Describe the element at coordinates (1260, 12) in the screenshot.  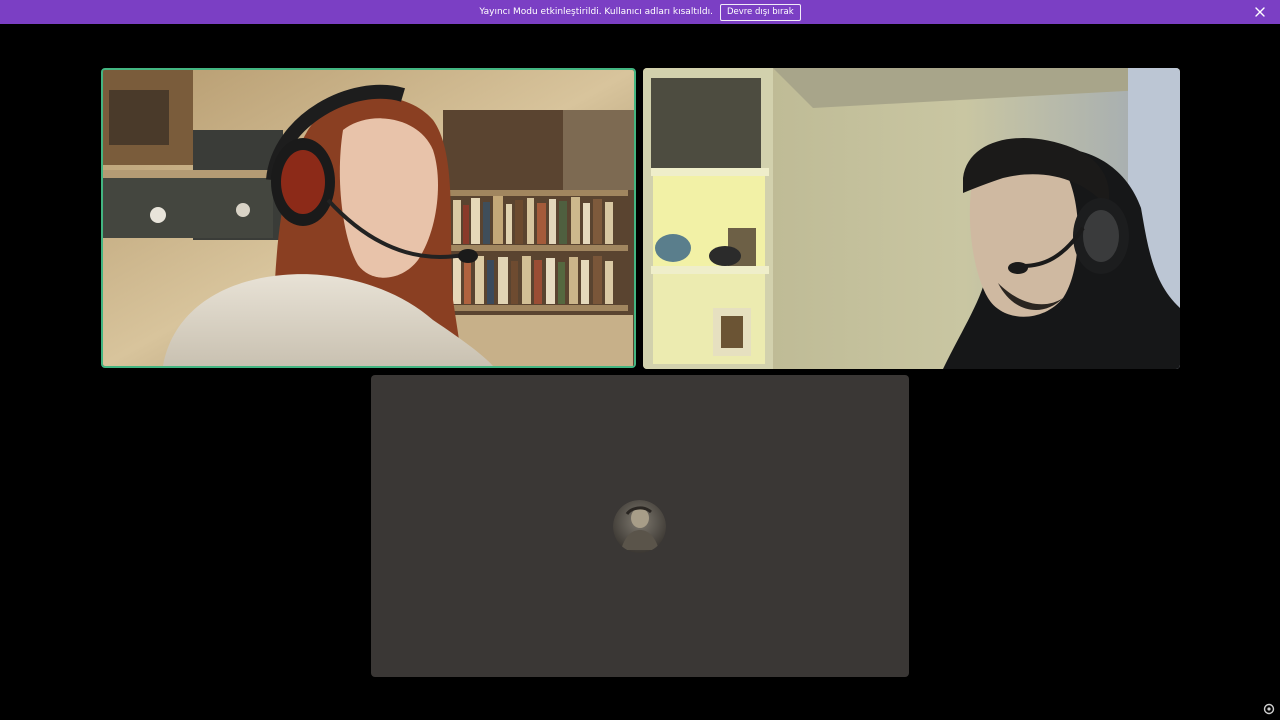
I see `close-icon` at that location.